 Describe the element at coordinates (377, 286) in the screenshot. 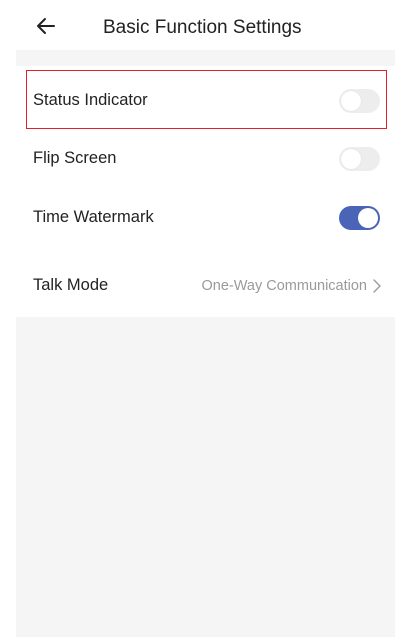

I see `chevron-right-icon` at that location.